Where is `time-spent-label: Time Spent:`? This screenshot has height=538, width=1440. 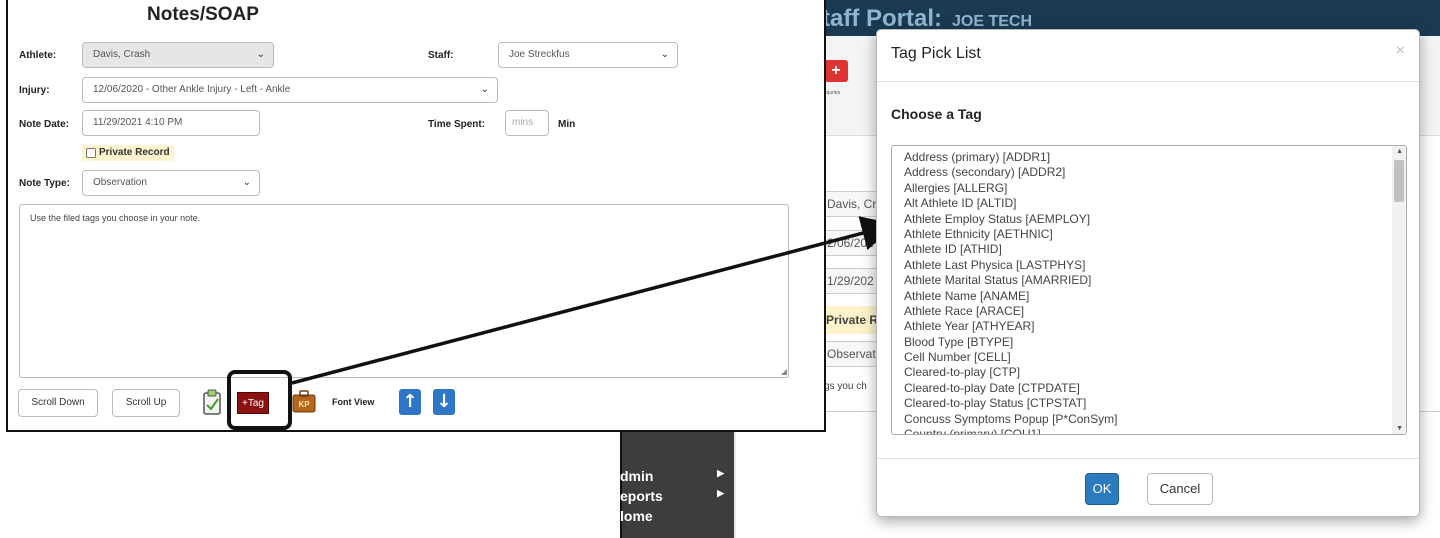
time-spent-label: Time Spent: is located at coordinates (457, 124).